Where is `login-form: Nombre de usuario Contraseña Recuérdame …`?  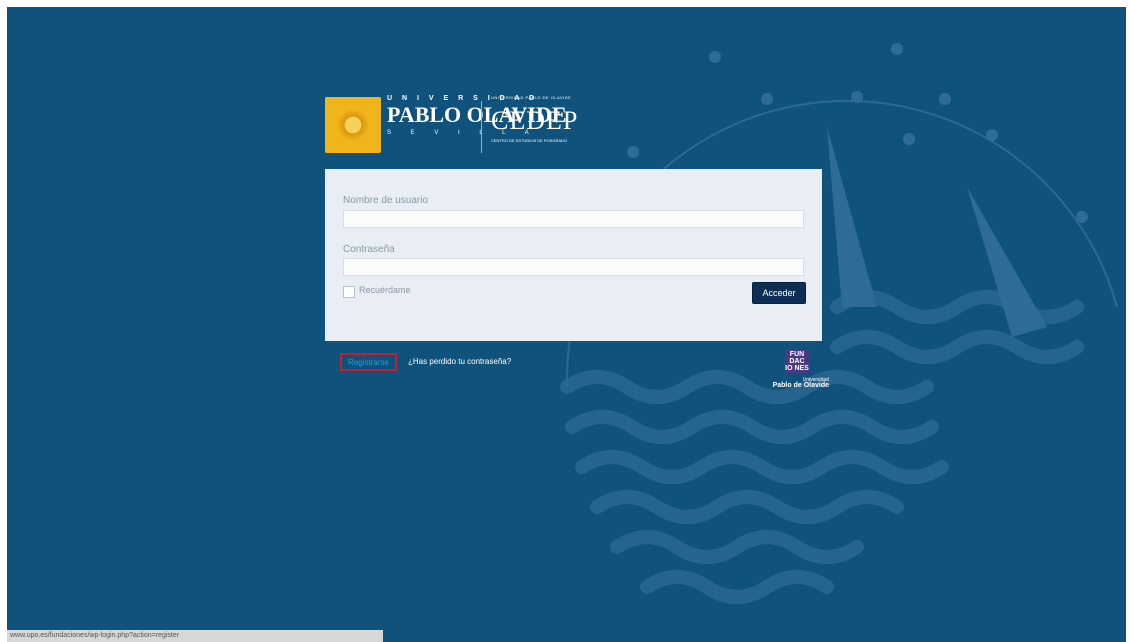
login-form: Nombre de usuario Contraseña Recuérdame … is located at coordinates (573, 255).